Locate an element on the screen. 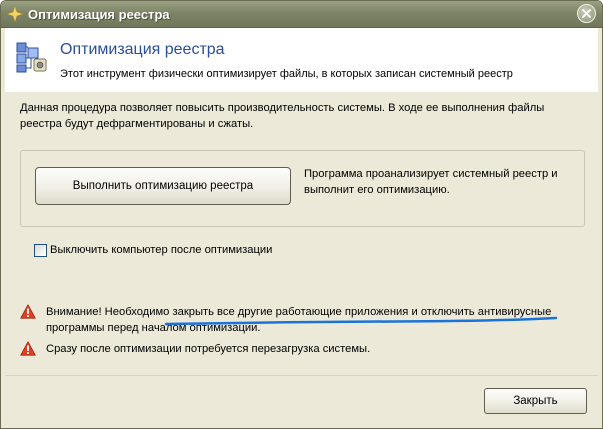 The height and width of the screenshot is (429, 603). shutdown-checkbox is located at coordinates (40, 250).